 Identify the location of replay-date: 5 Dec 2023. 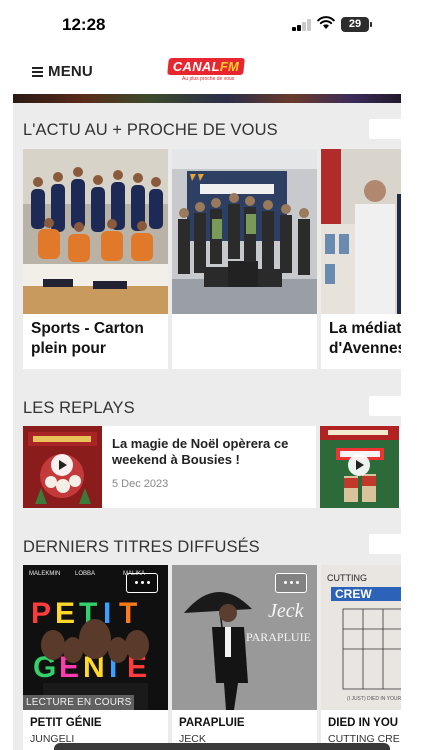
(140, 484).